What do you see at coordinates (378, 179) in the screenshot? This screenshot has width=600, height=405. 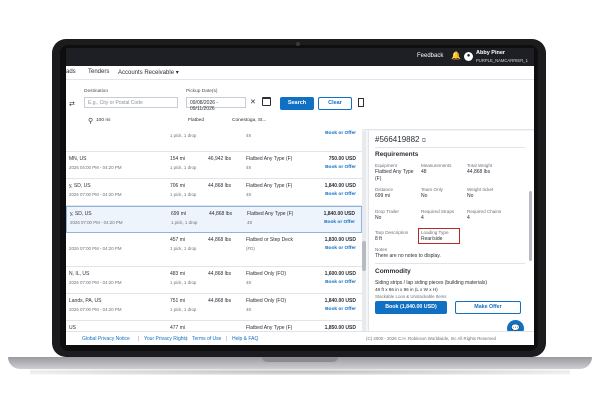 I see `equipment-value-code: (F)` at bounding box center [378, 179].